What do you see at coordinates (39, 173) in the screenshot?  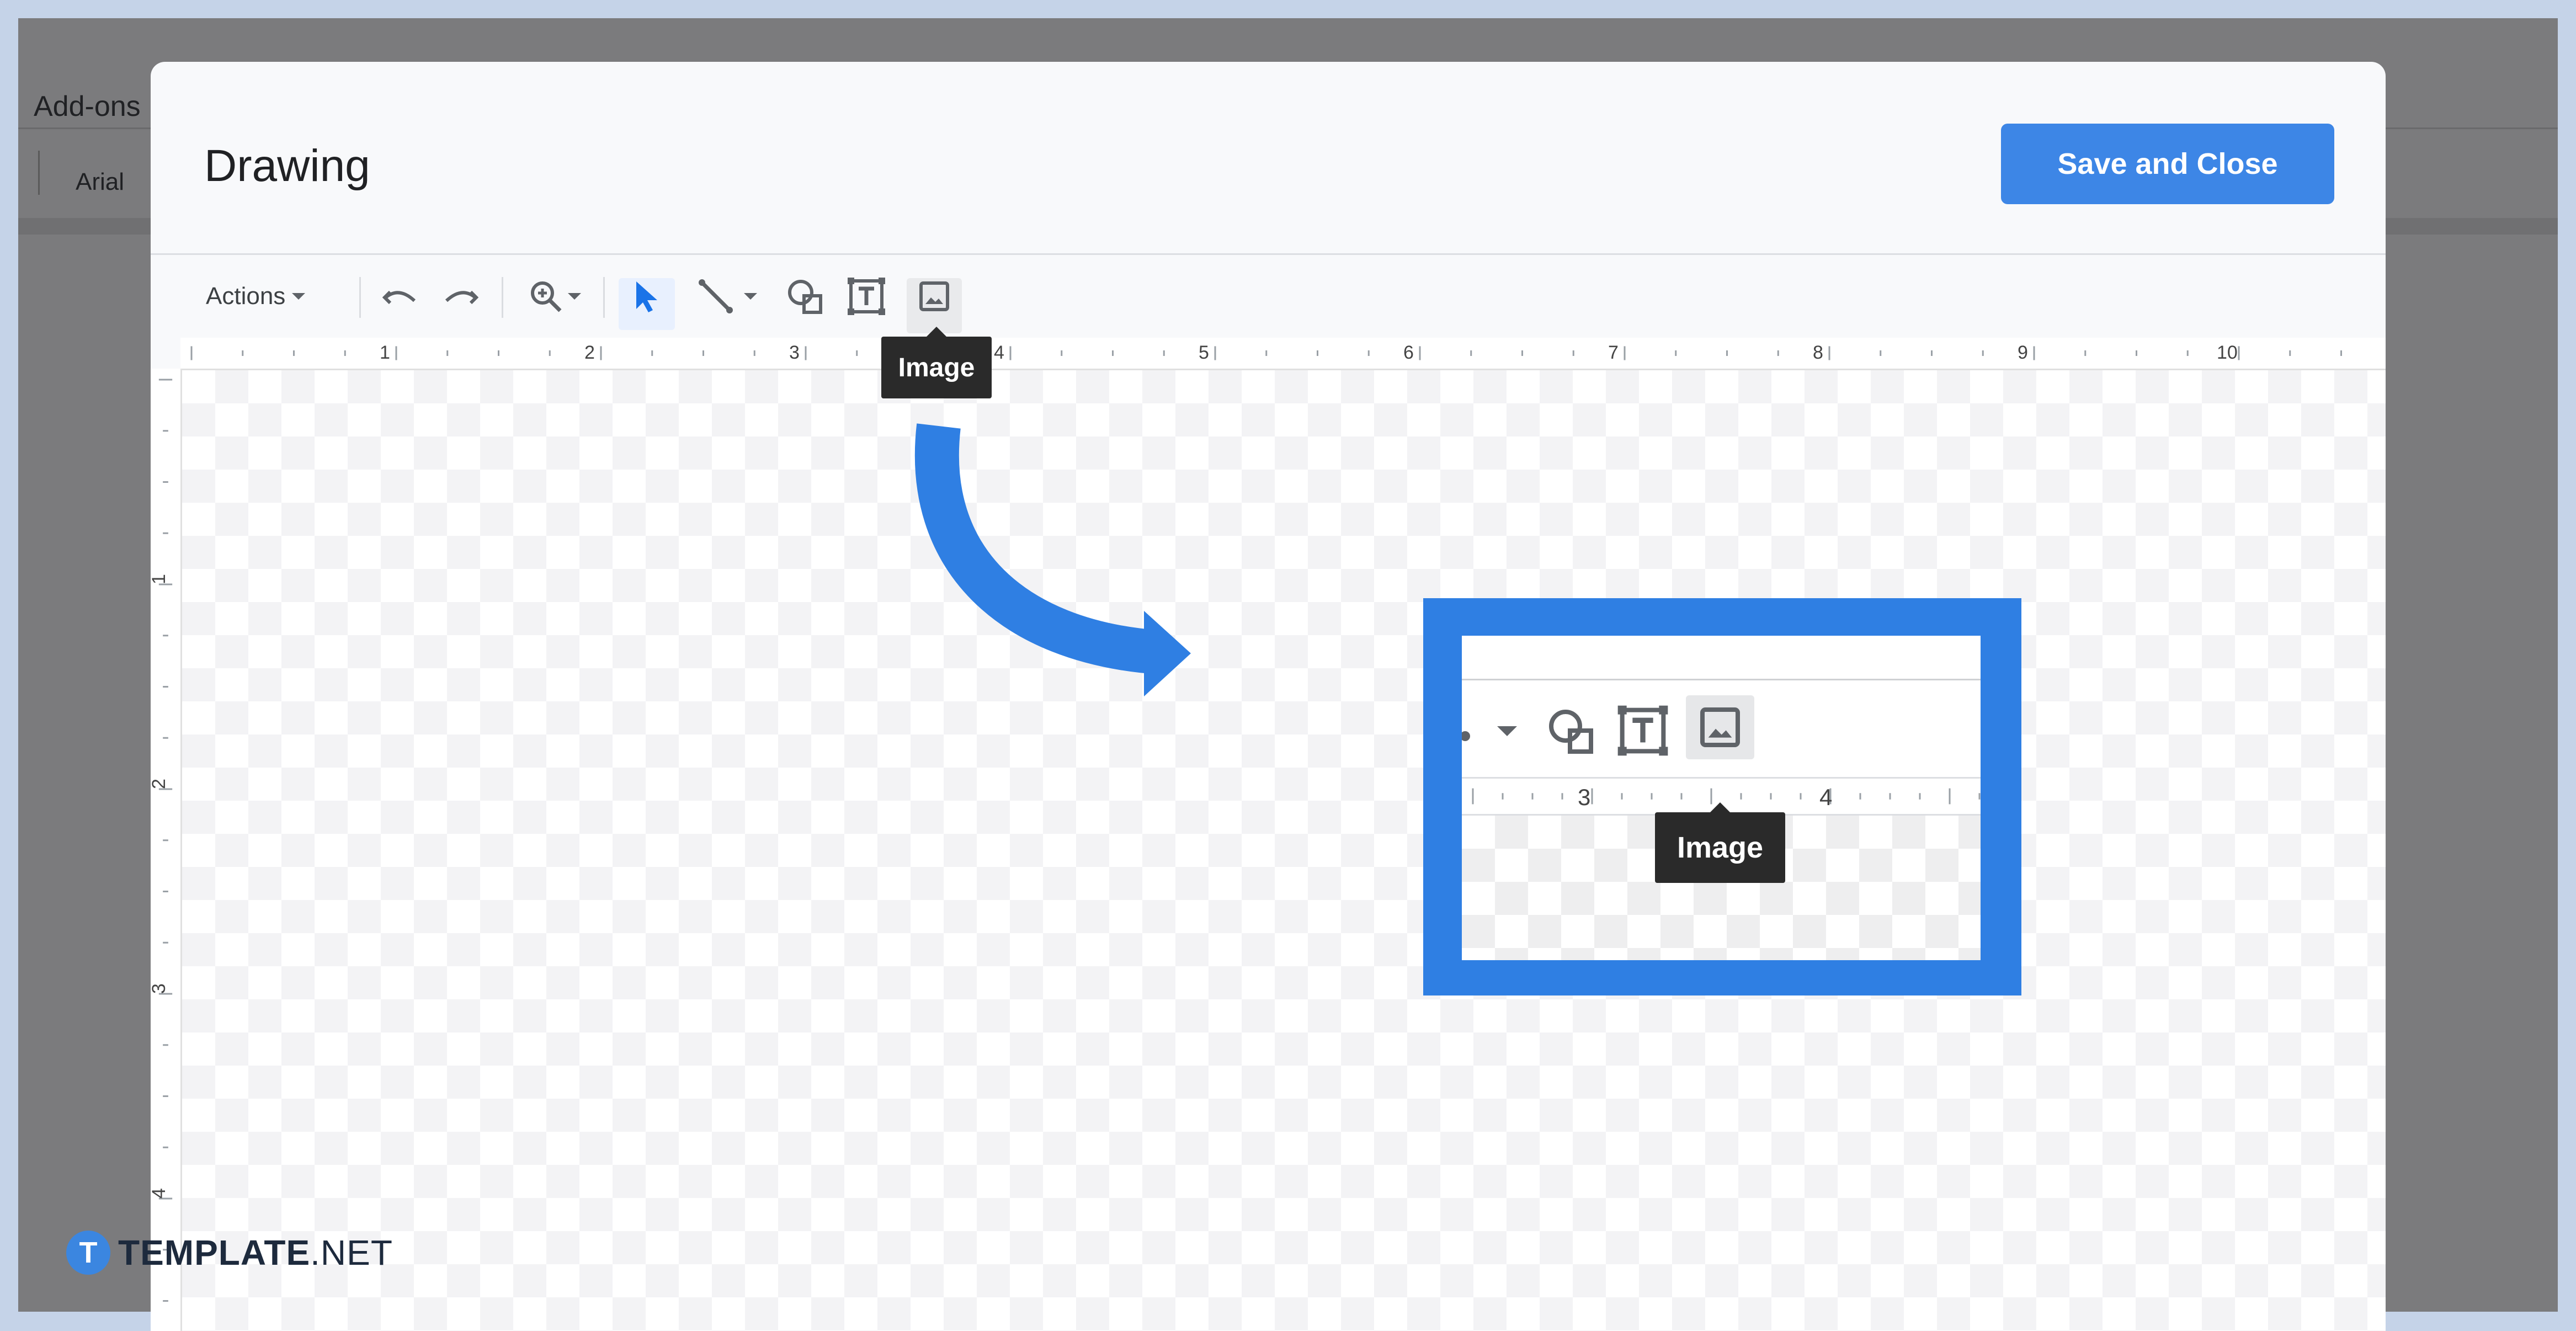 I see `toolbar-divider` at bounding box center [39, 173].